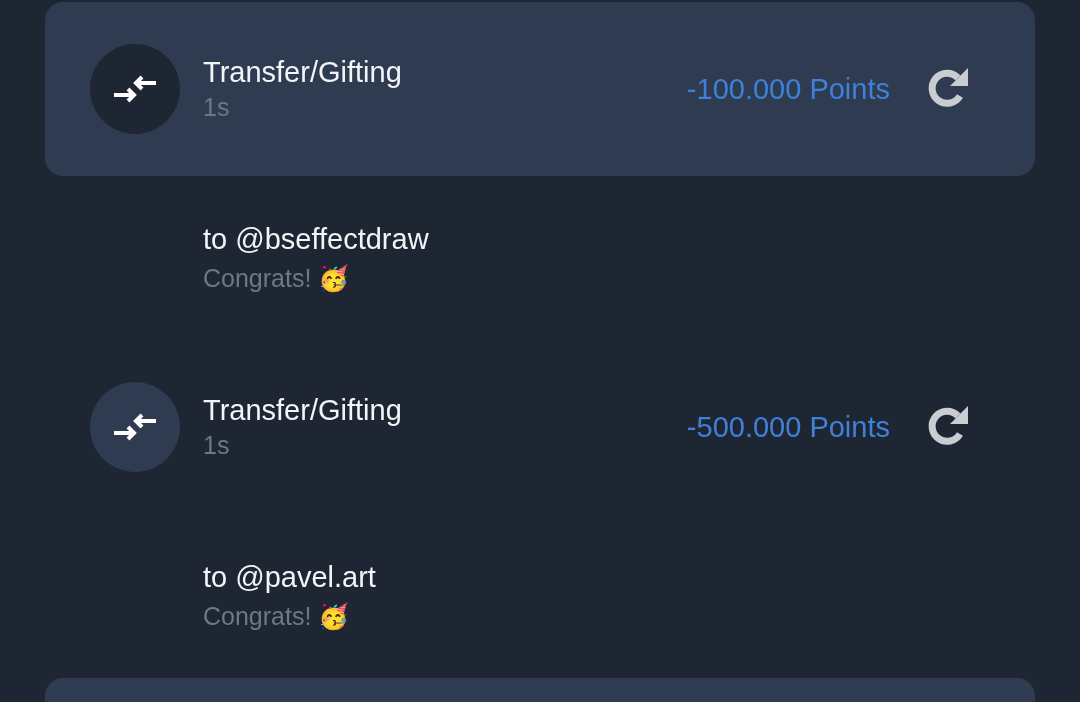 Image resolution: width=1080 pixels, height=702 pixels. I want to click on points-amount: -100.000 Points, so click(788, 89).